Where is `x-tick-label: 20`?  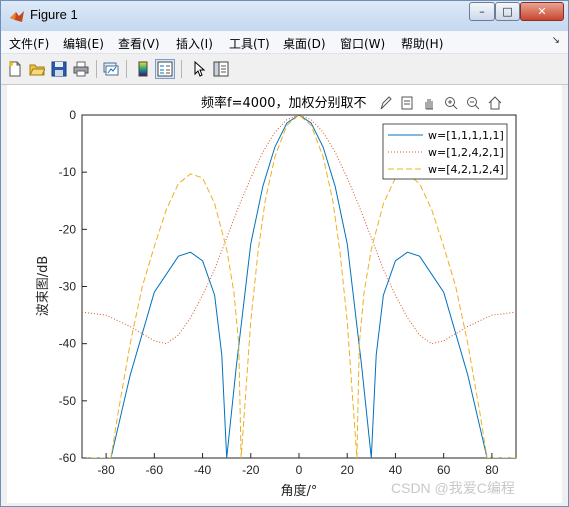
x-tick-label: 20 is located at coordinates (348, 470).